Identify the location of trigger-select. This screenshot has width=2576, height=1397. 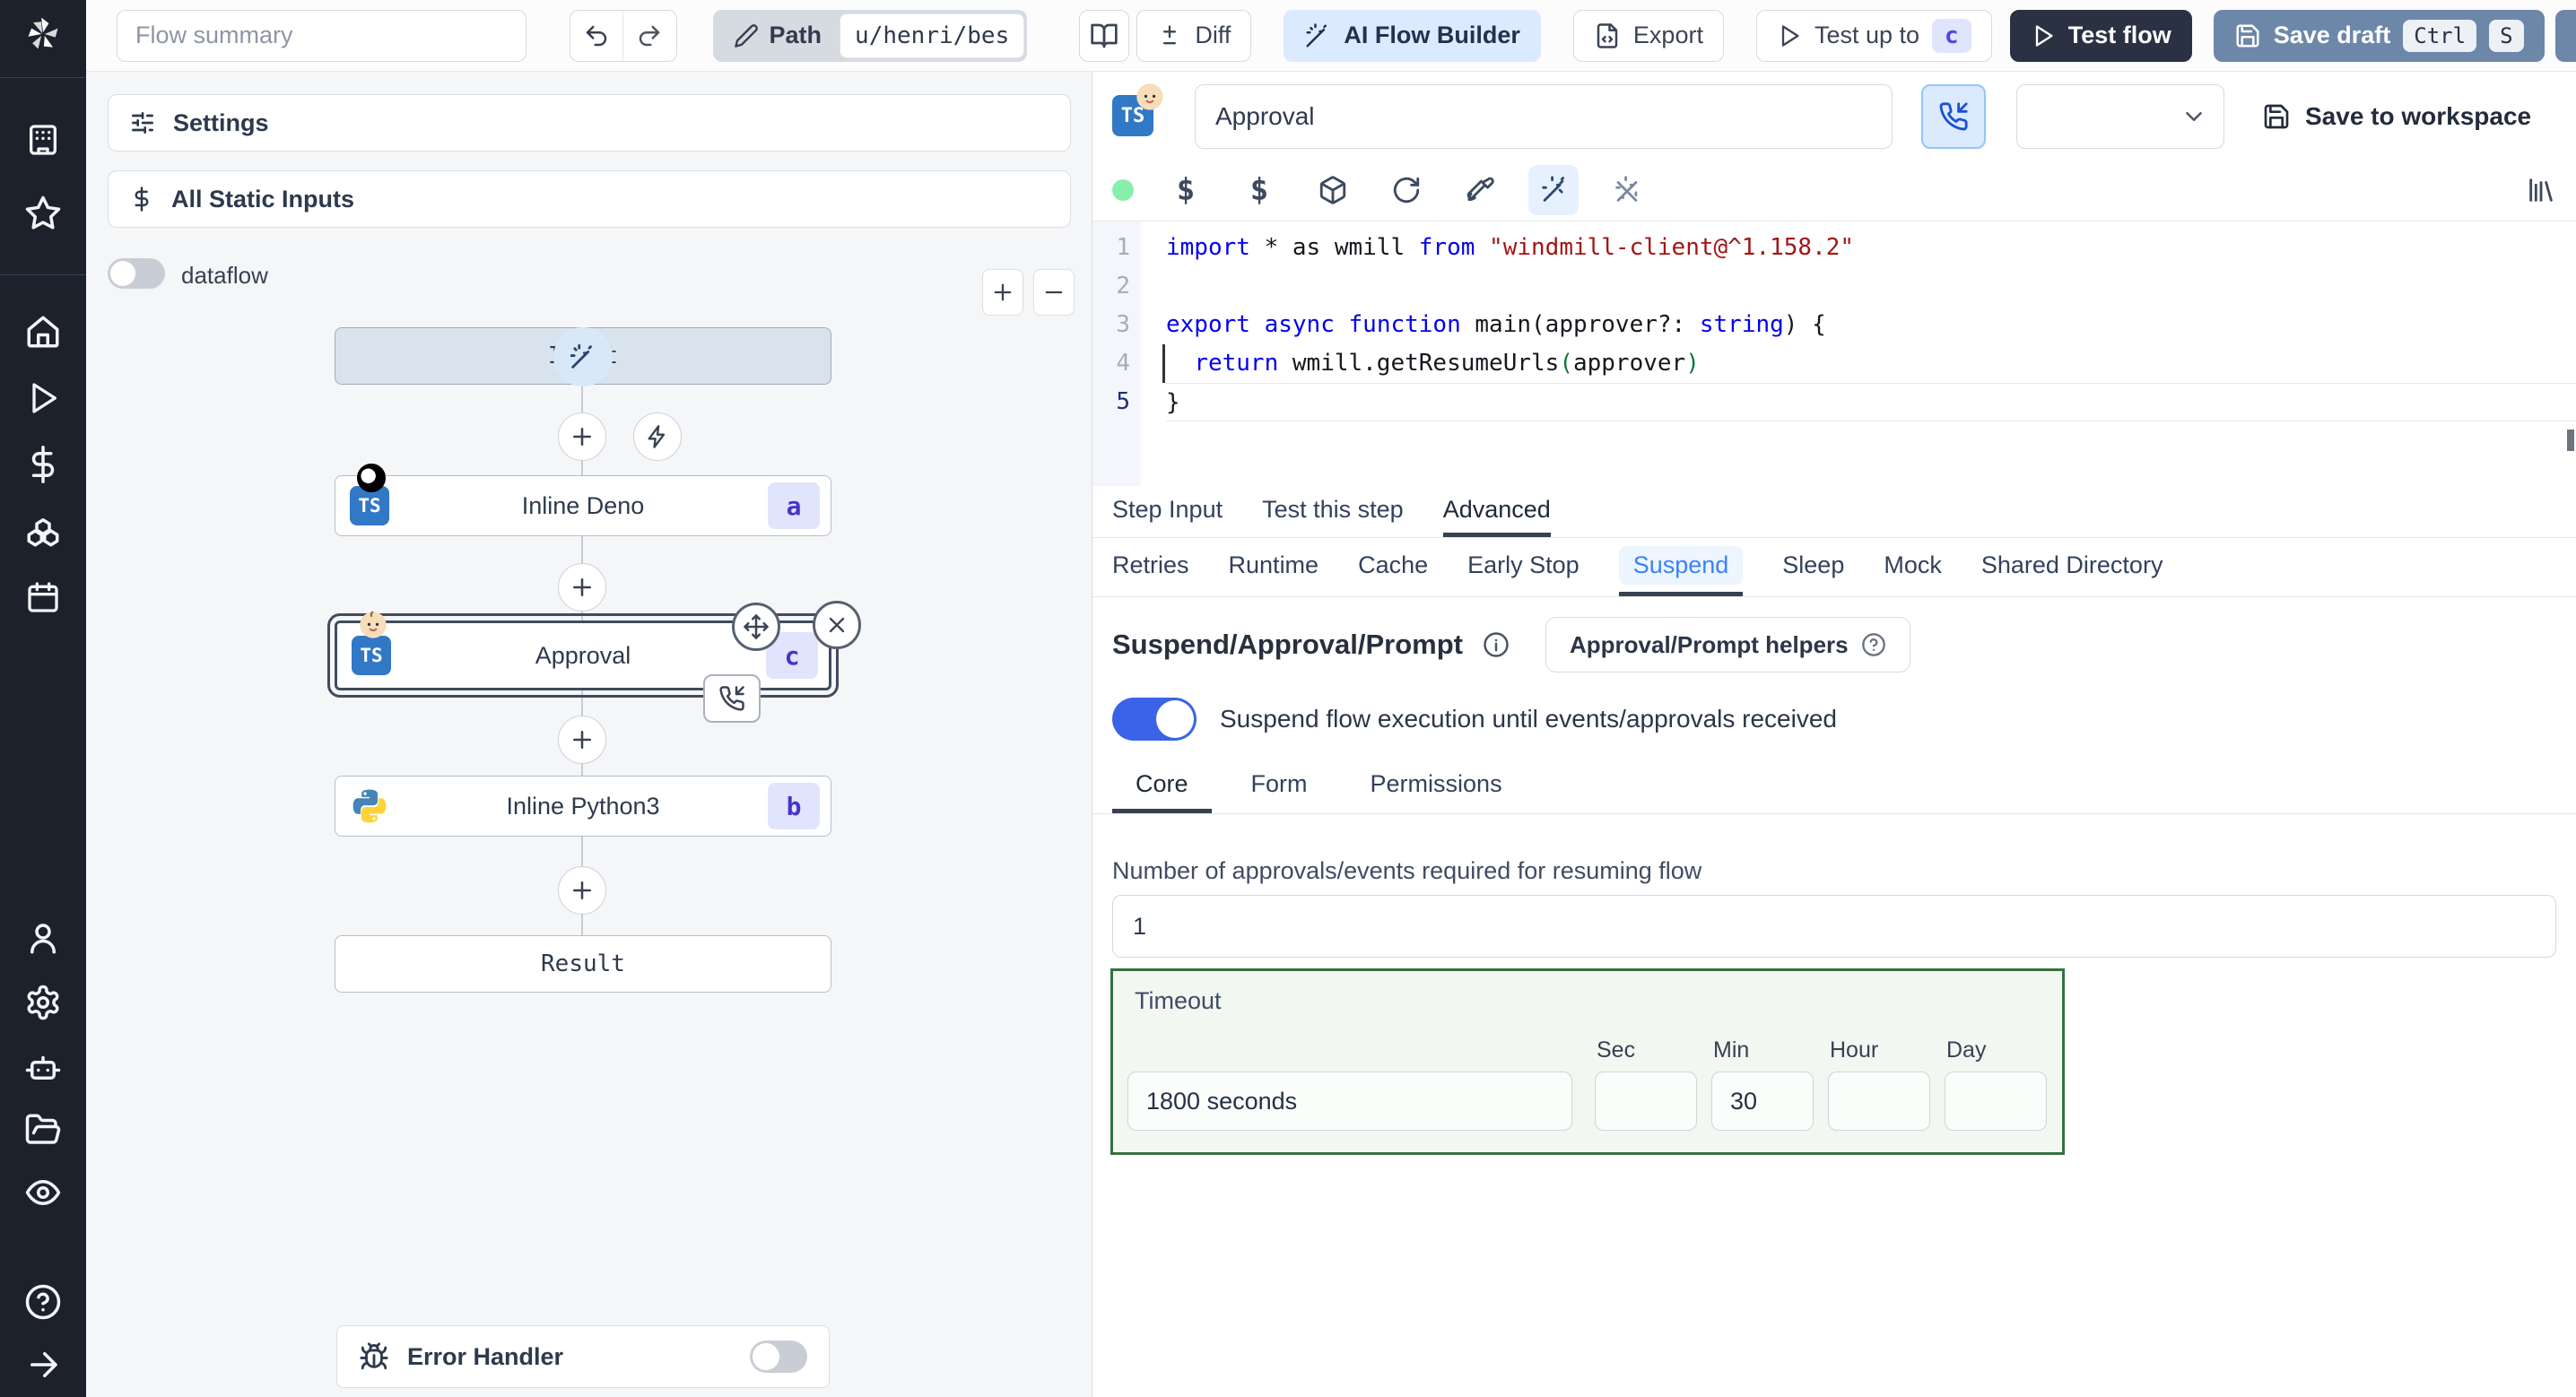
(2120, 116).